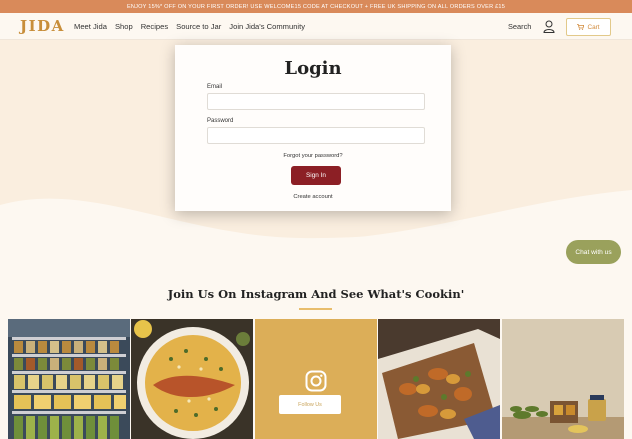 This screenshot has width=632, height=439. I want to click on instagram-follow-tile: Follow Us, so click(316, 379).